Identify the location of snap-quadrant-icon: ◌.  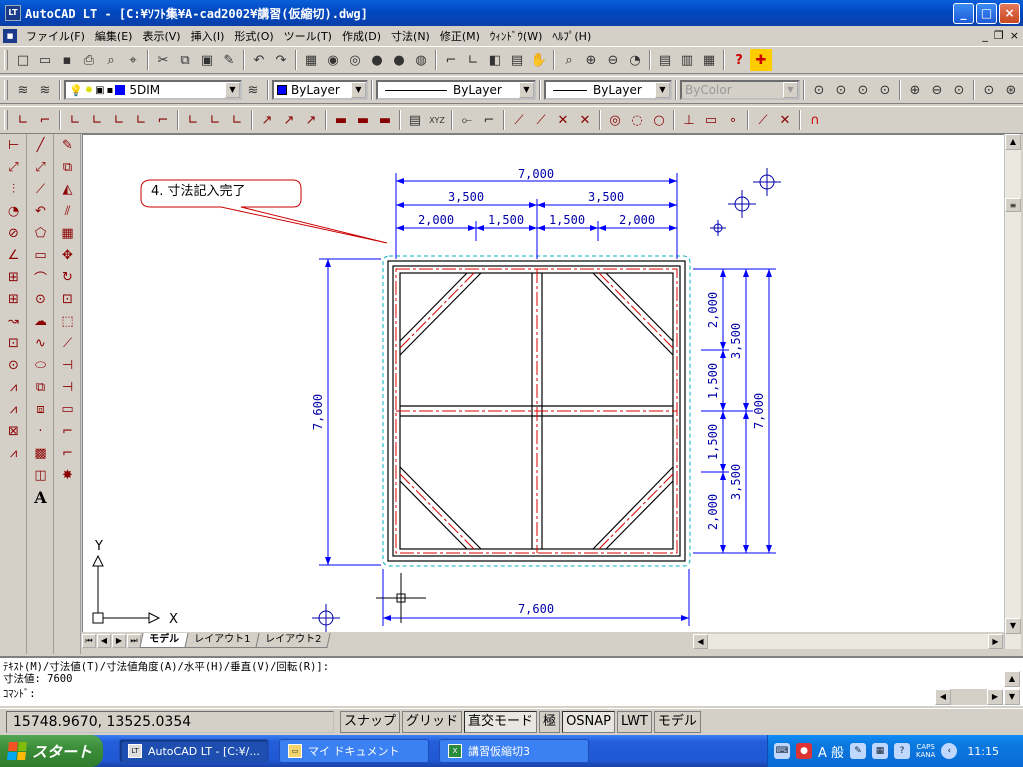
(637, 120).